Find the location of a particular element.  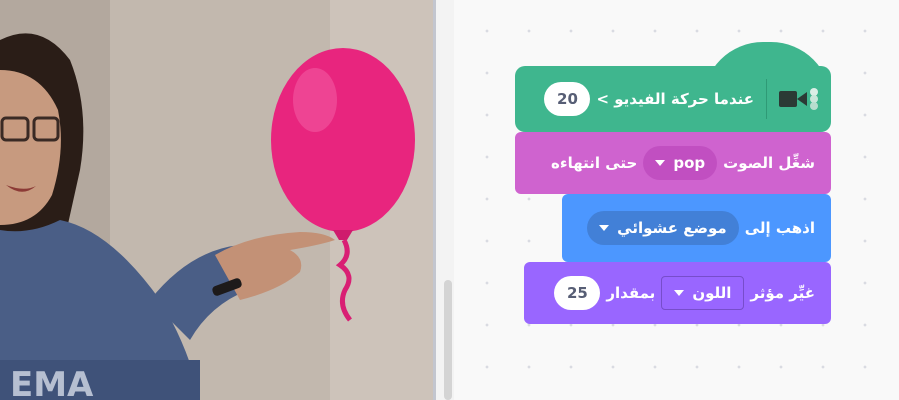

video-camera-icon is located at coordinates (799, 99).